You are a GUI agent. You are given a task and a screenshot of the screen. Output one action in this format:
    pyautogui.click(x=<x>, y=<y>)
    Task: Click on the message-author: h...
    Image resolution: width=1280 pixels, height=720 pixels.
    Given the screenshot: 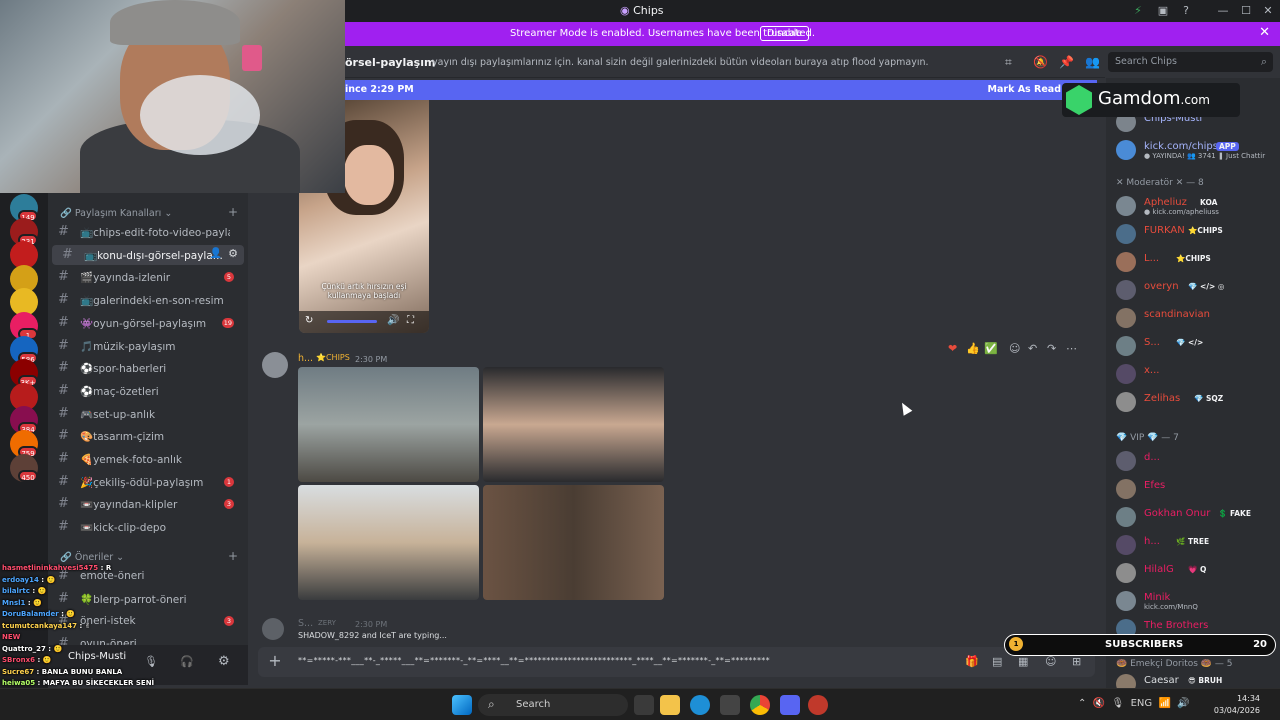 What is the action you would take?
    pyautogui.click(x=305, y=358)
    